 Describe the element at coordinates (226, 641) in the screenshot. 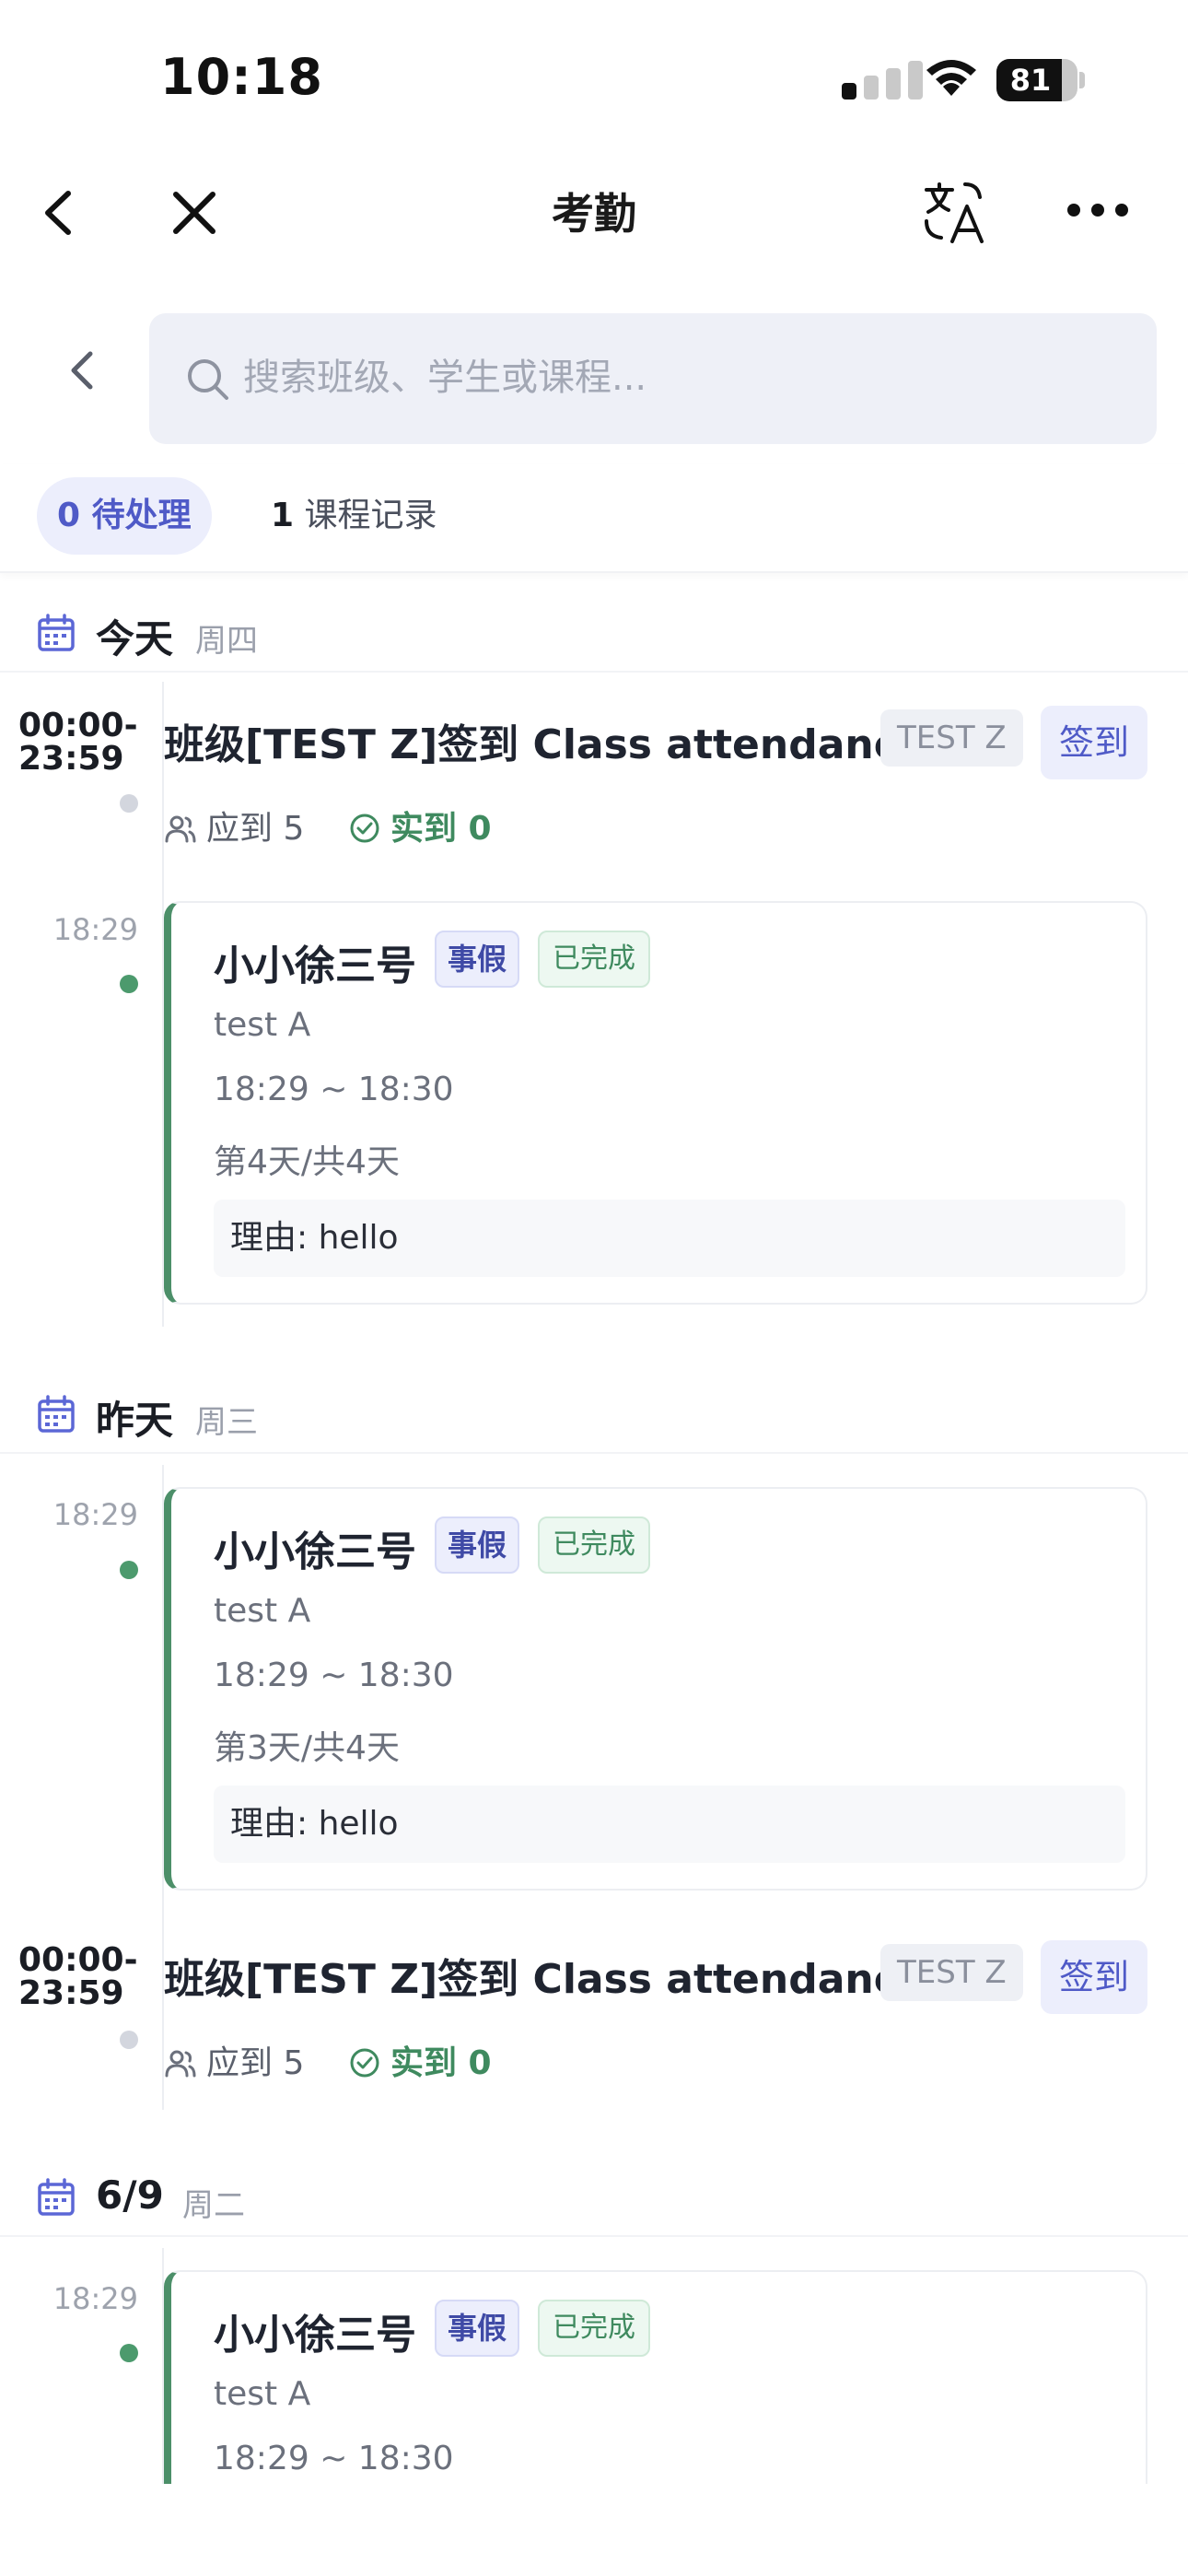

I see `day-weekday: 周四` at that location.